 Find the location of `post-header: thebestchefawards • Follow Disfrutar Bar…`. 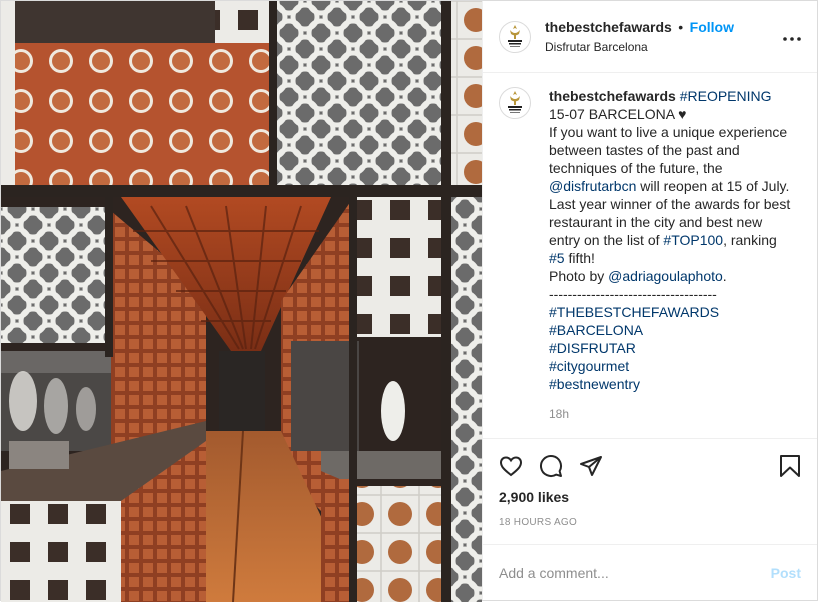

post-header: thebestchefawards • Follow Disfrutar Bar… is located at coordinates (650, 37).